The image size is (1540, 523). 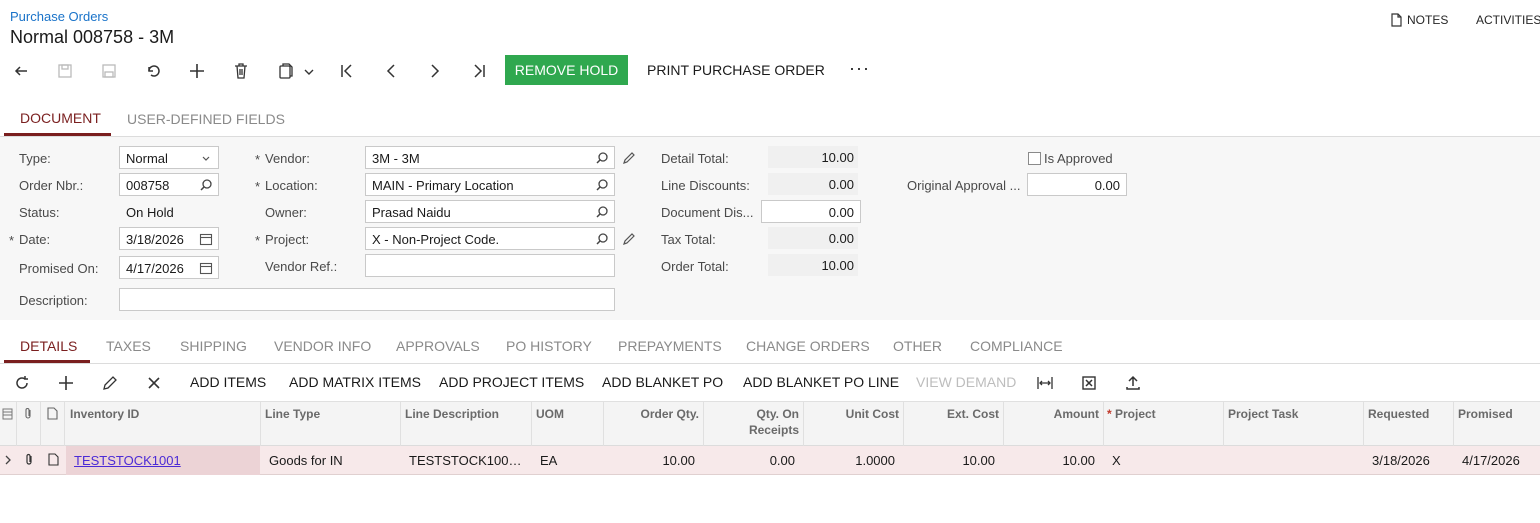 What do you see at coordinates (169, 157) in the screenshot?
I see `type-select: Normal` at bounding box center [169, 157].